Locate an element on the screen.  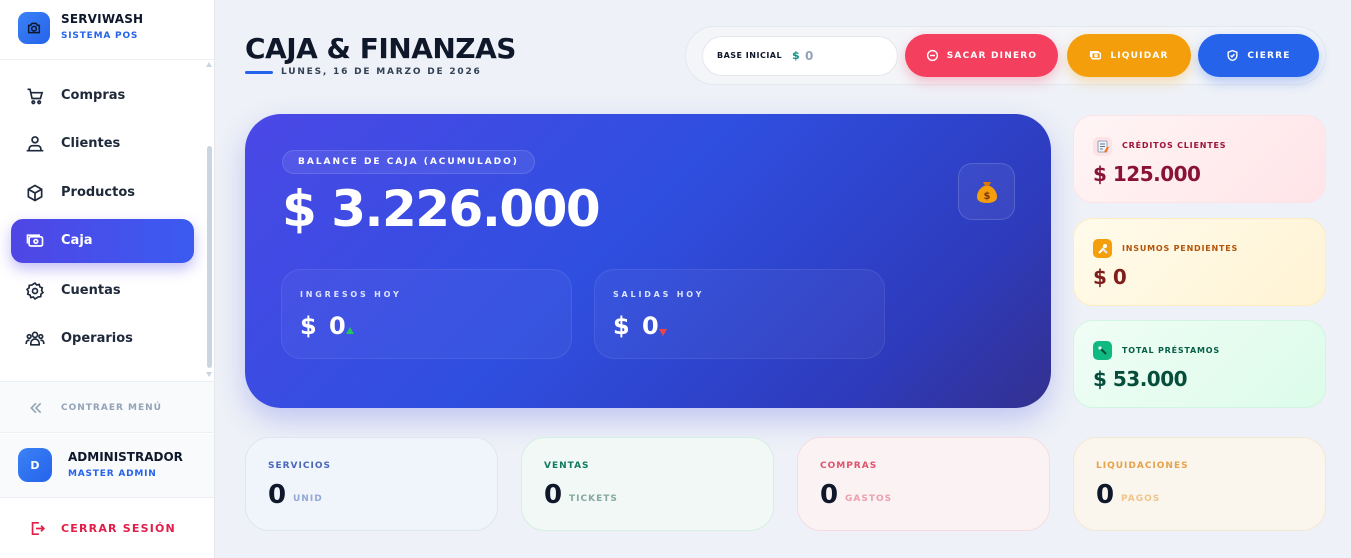
sidebar-item-label: Compras is located at coordinates (93, 95).